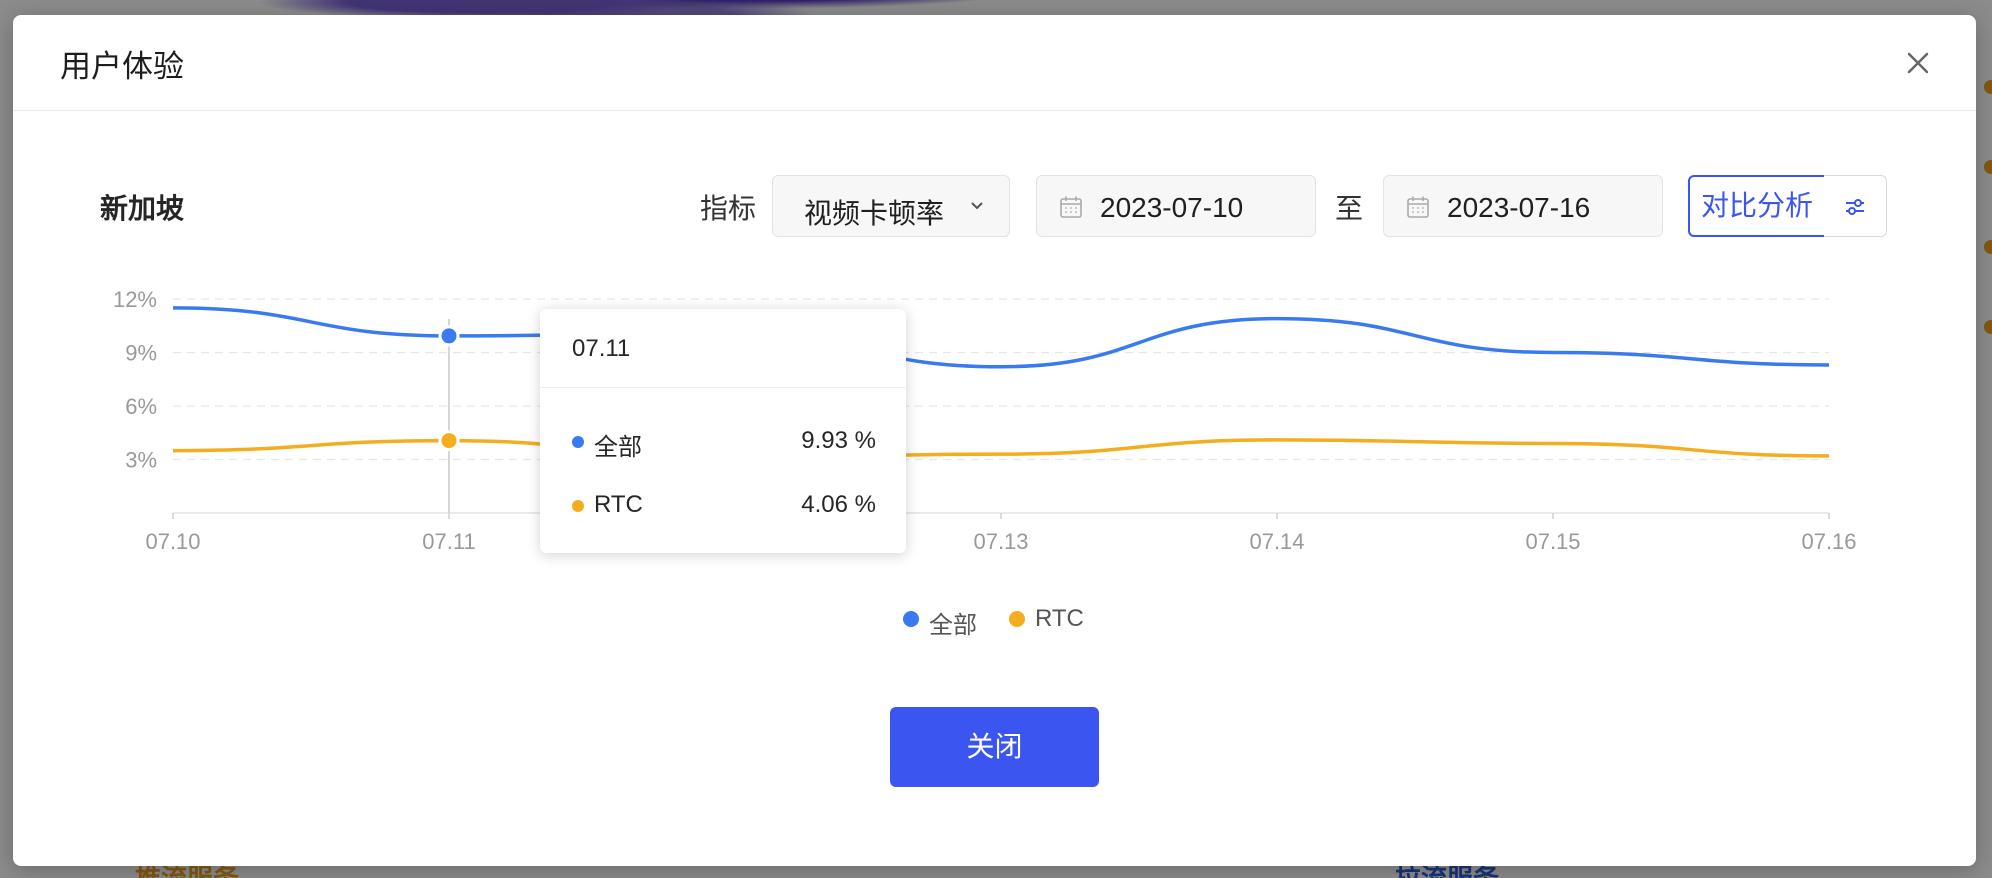 Image resolution: width=1992 pixels, height=878 pixels. Describe the element at coordinates (172, 541) in the screenshot. I see `x-tick-label: 07.10` at that location.